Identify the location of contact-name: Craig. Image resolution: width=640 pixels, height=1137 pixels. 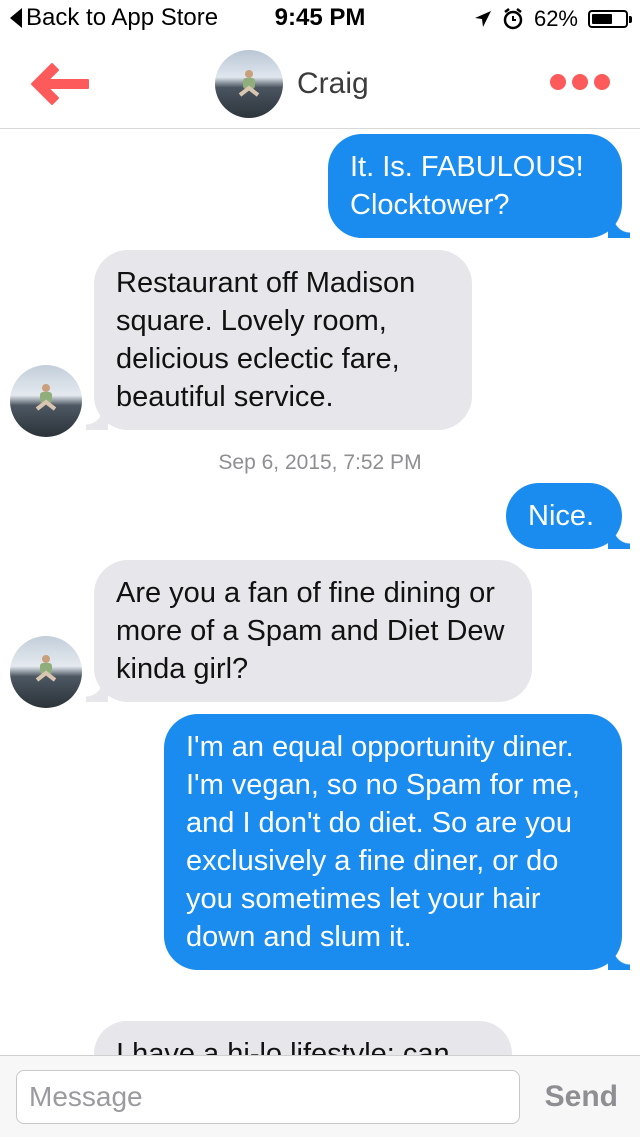
(333, 84).